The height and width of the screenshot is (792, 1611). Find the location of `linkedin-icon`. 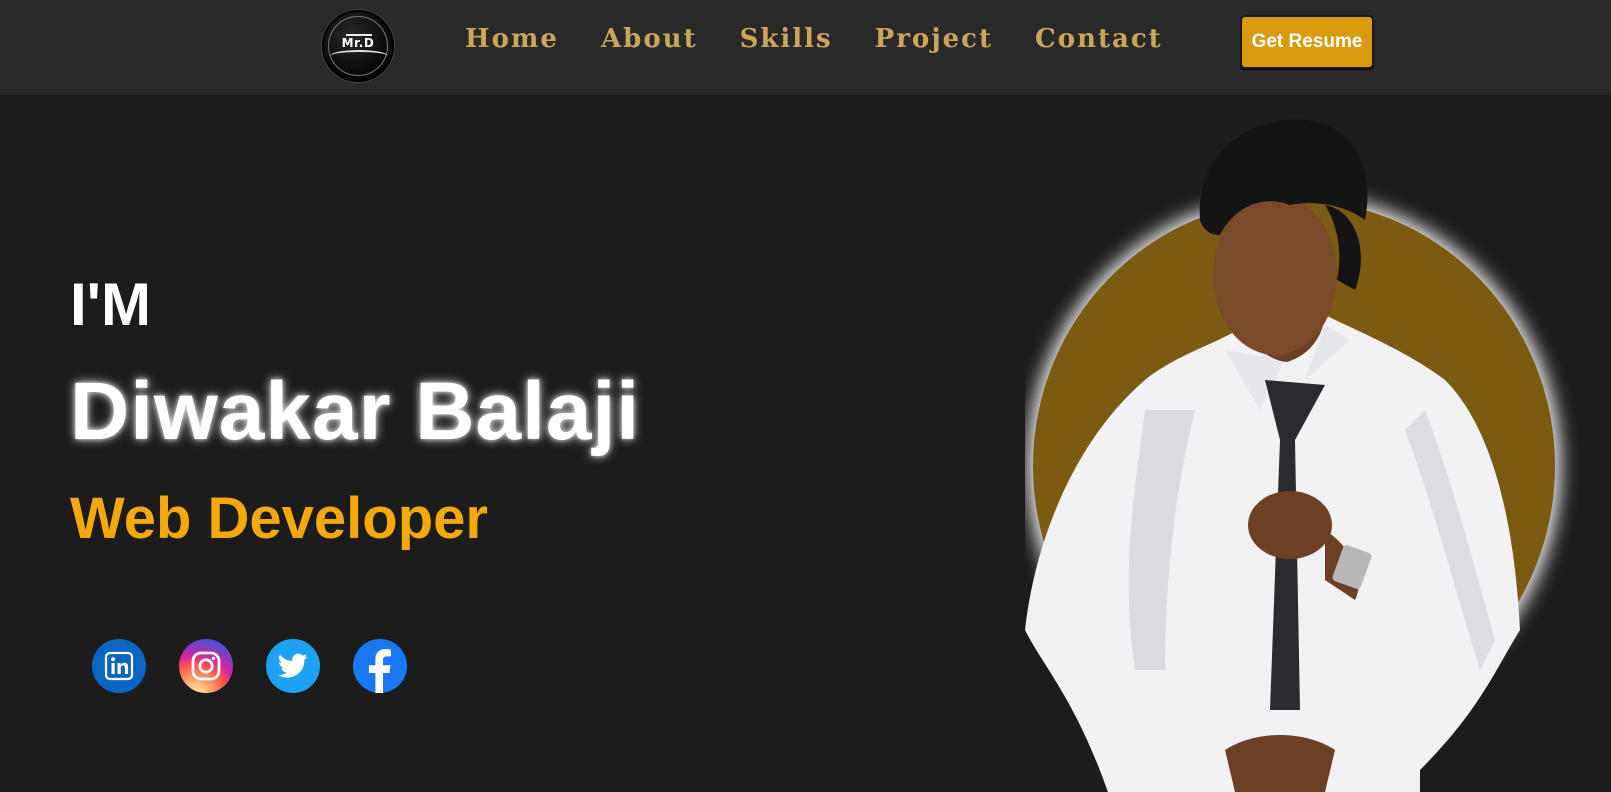

linkedin-icon is located at coordinates (119, 666).